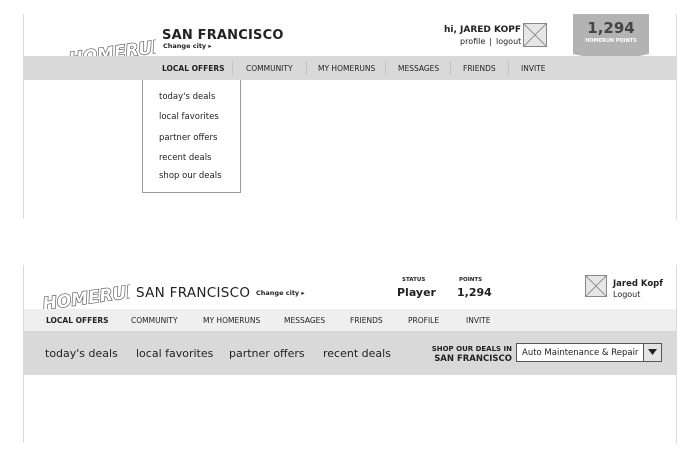  What do you see at coordinates (423, 320) in the screenshot?
I see `nav-profile: PROFILE` at bounding box center [423, 320].